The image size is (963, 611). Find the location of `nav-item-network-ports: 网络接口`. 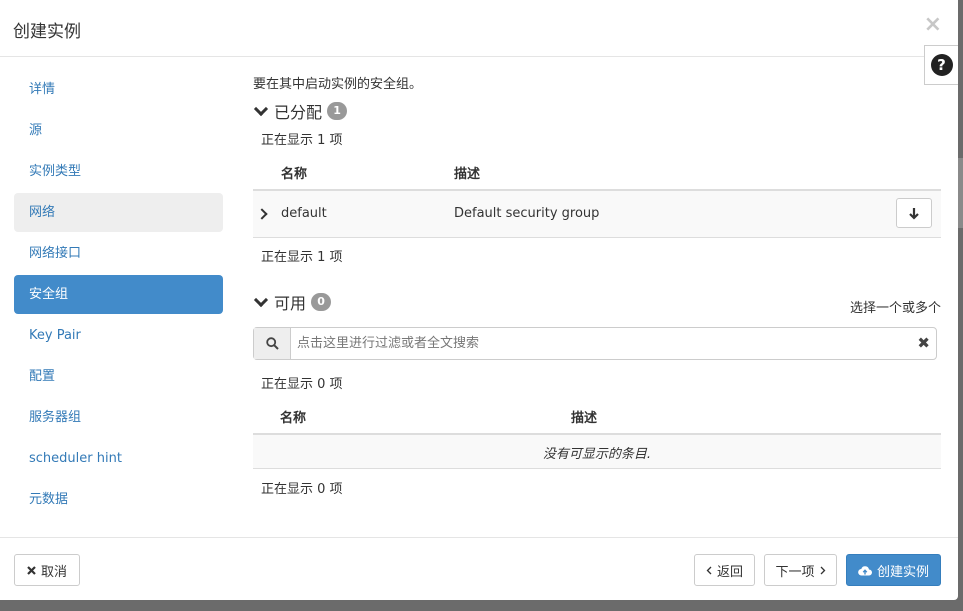

nav-item-network-ports: 网络接口 is located at coordinates (118, 253).